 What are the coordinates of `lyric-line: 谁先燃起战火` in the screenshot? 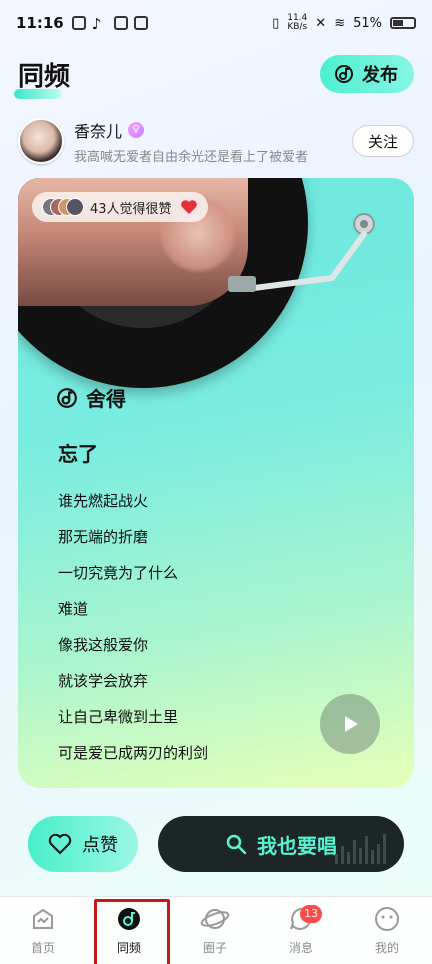 It's located at (103, 501).